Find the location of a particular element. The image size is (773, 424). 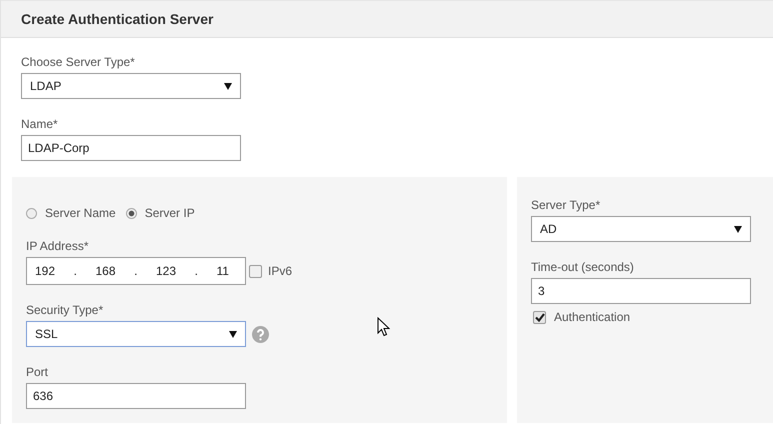

field-label: Port is located at coordinates (38, 372).